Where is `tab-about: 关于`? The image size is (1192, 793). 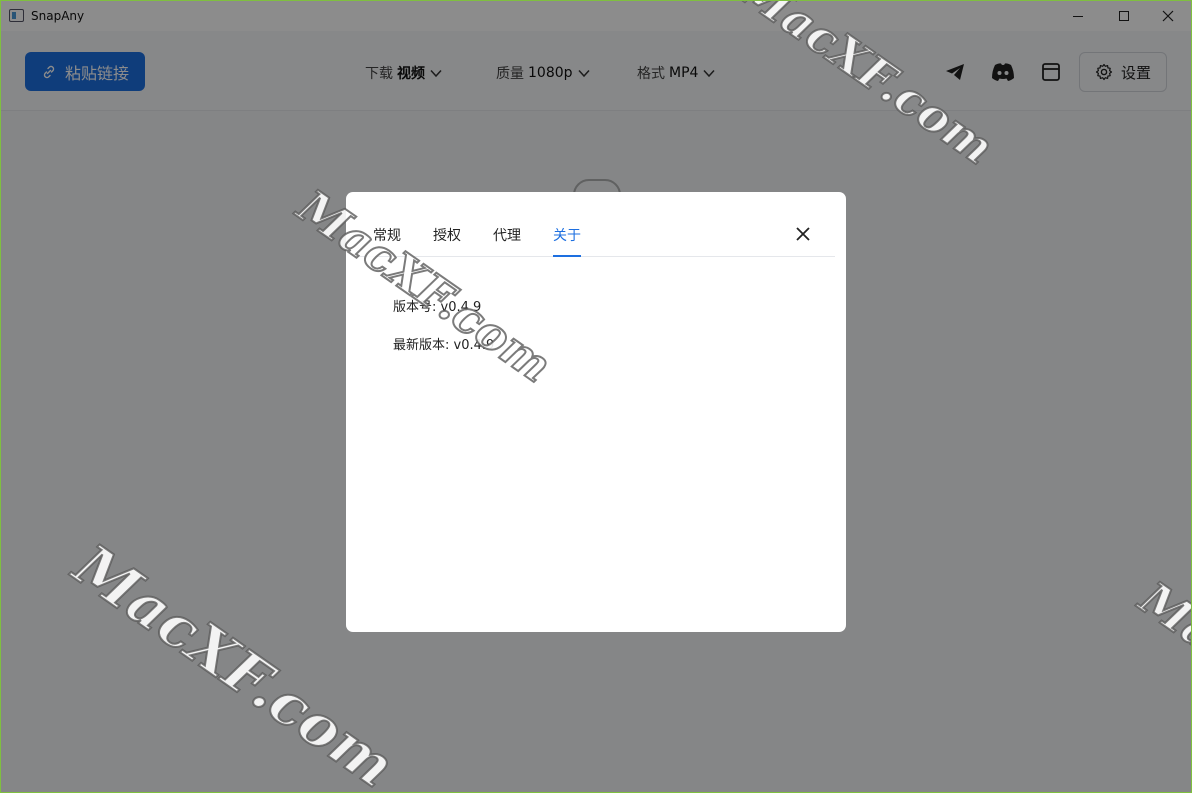 tab-about: 关于 is located at coordinates (567, 241).